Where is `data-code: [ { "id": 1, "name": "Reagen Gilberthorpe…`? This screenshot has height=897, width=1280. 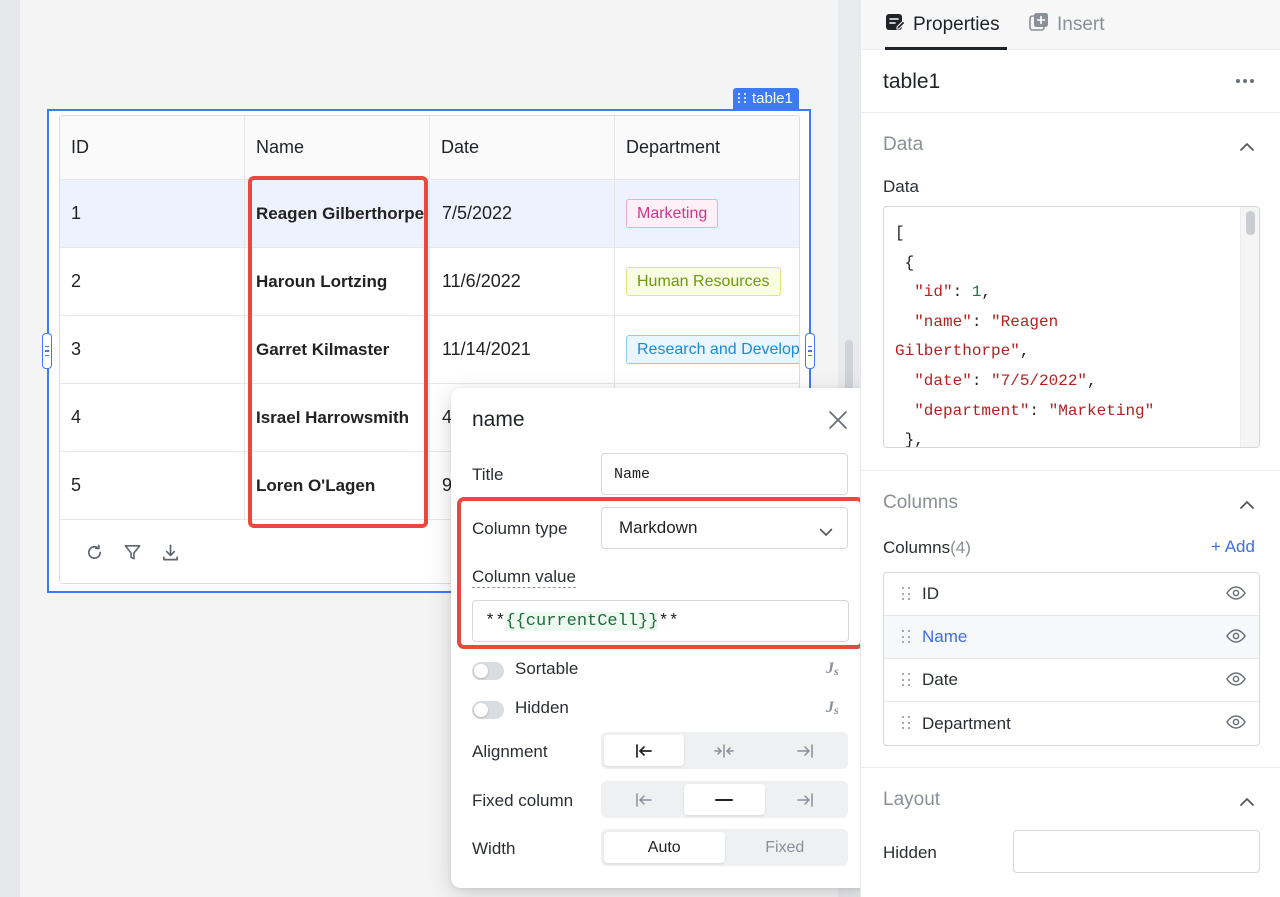 data-code: [ { "id": 1, "name": "Reagen Gilberthorpe… is located at coordinates (1025, 333).